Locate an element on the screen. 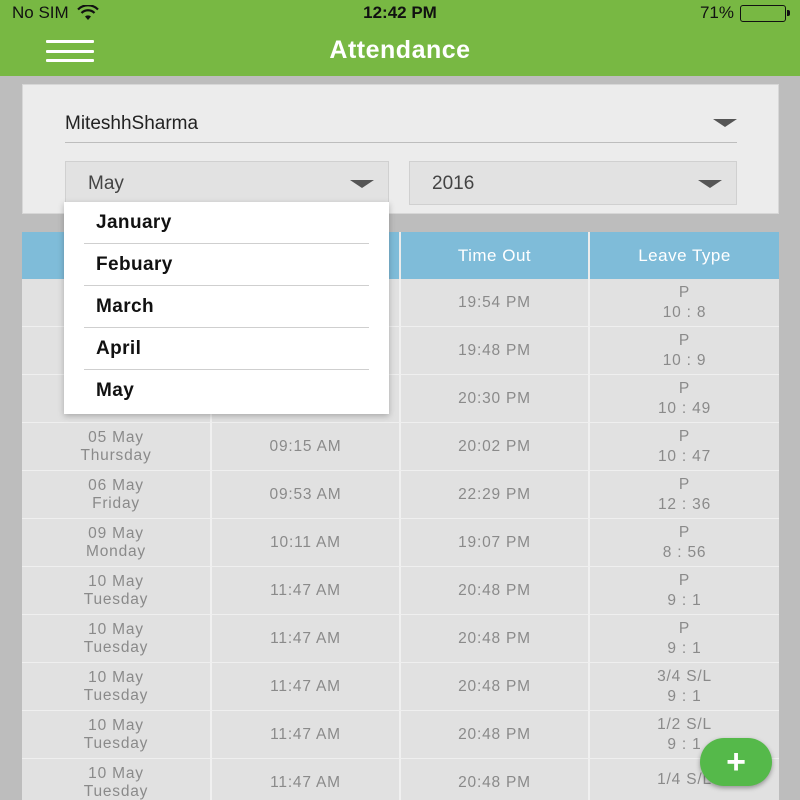 This screenshot has width=800, height=800. header-leave-type: Leave Type is located at coordinates (684, 255).